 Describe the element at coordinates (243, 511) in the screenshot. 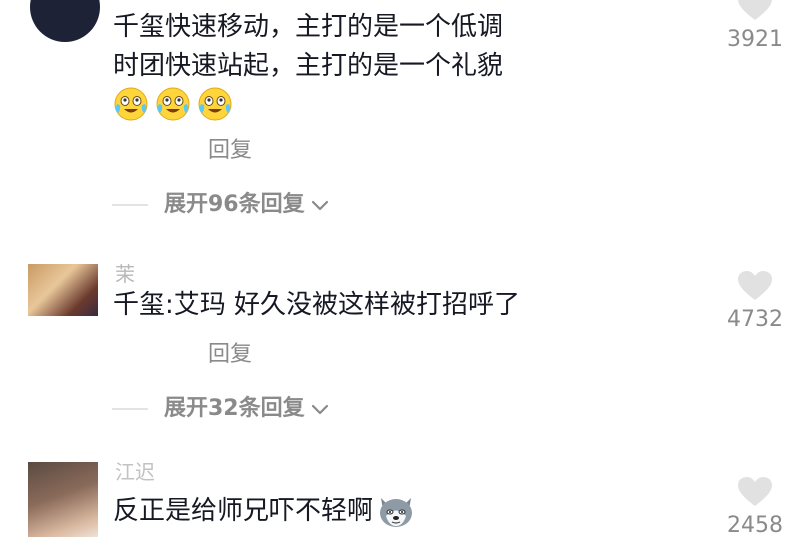

I see `comment-text-content: 反正是给师兄吓不轻啊` at that location.